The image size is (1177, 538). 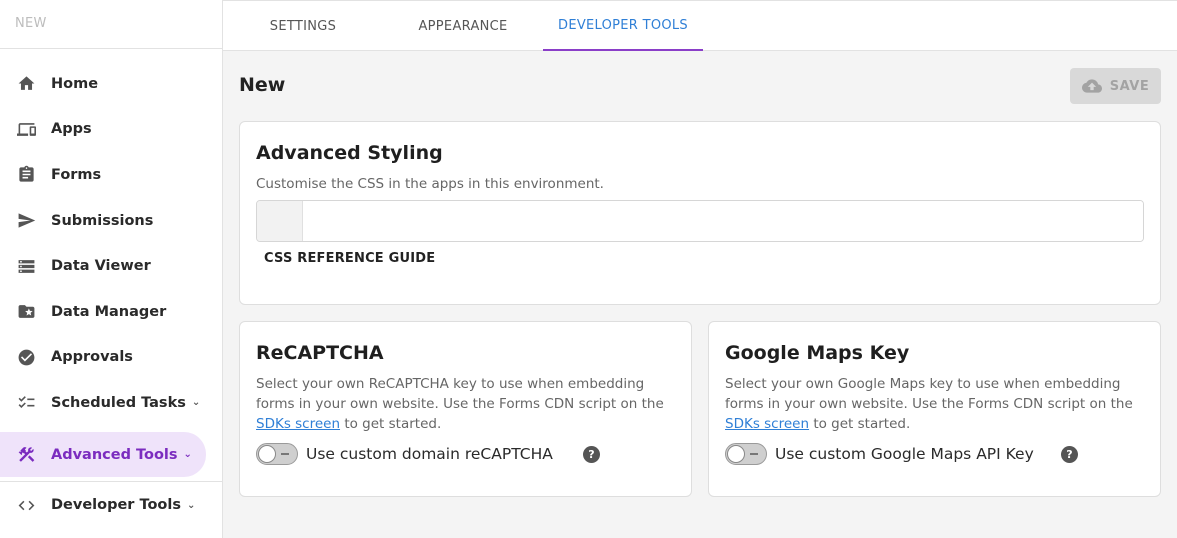 I want to click on checklist-icon, so click(x=26, y=403).